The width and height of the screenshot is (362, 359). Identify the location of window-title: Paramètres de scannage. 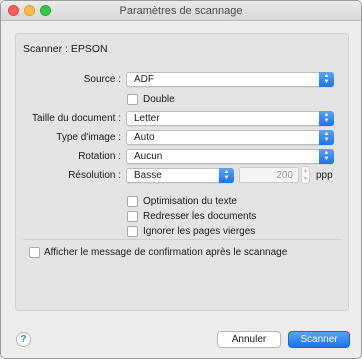
(181, 11).